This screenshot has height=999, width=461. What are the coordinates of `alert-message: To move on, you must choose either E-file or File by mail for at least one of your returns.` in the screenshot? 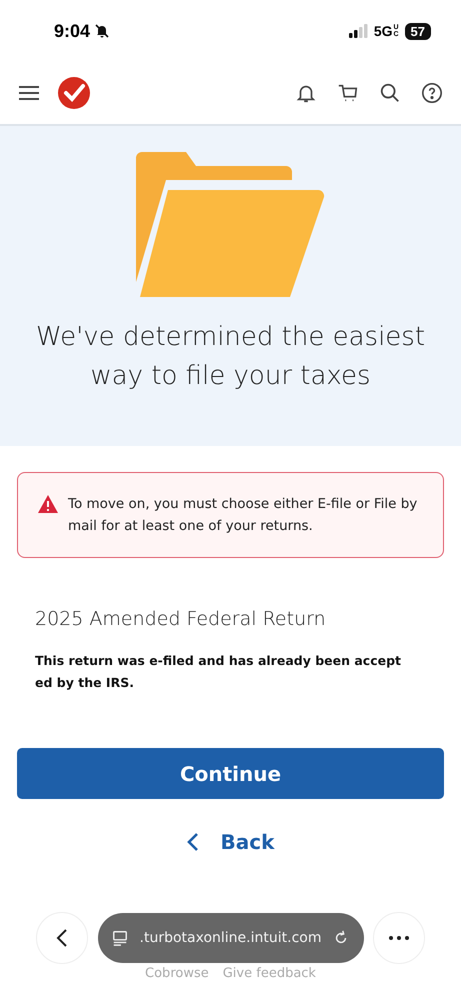 It's located at (243, 515).